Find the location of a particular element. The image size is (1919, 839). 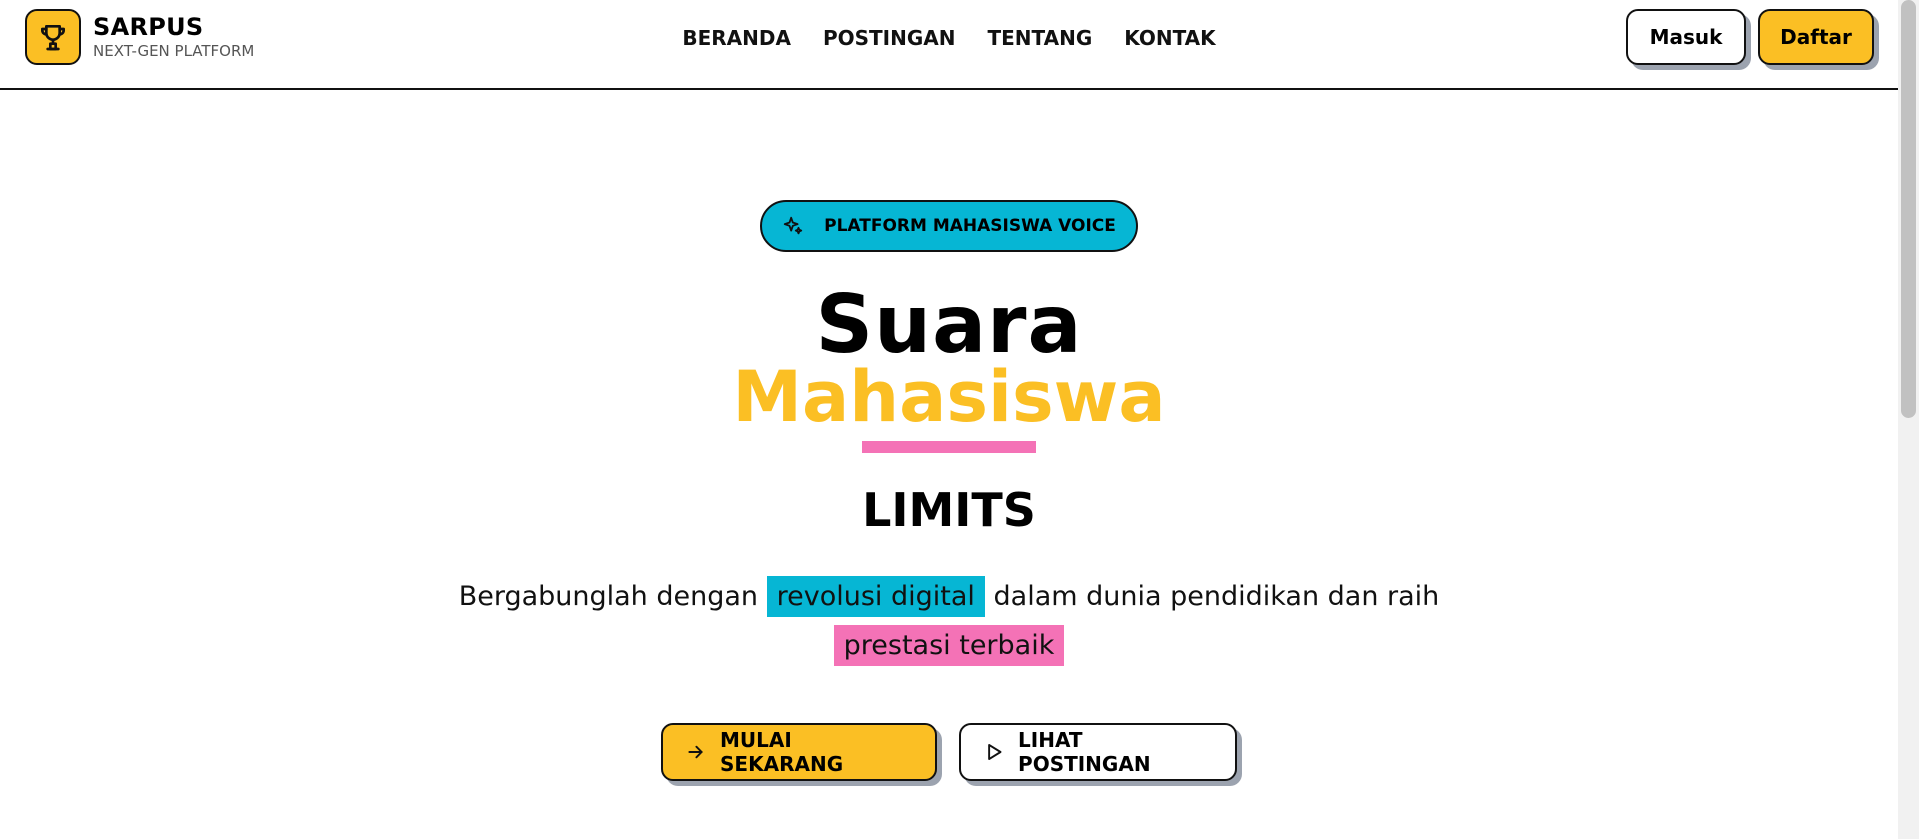

nav-tentang: TENTANG is located at coordinates (1039, 38).